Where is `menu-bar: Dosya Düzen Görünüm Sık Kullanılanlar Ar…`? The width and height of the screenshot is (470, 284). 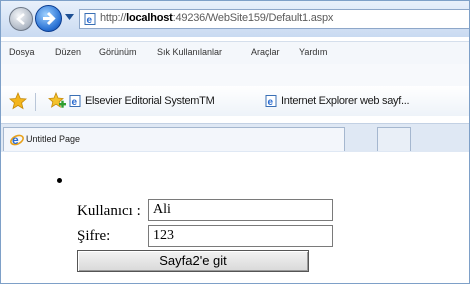
menu-bar: Dosya Düzen Görünüm Sık Kullanılanlar Ar… is located at coordinates (235, 52).